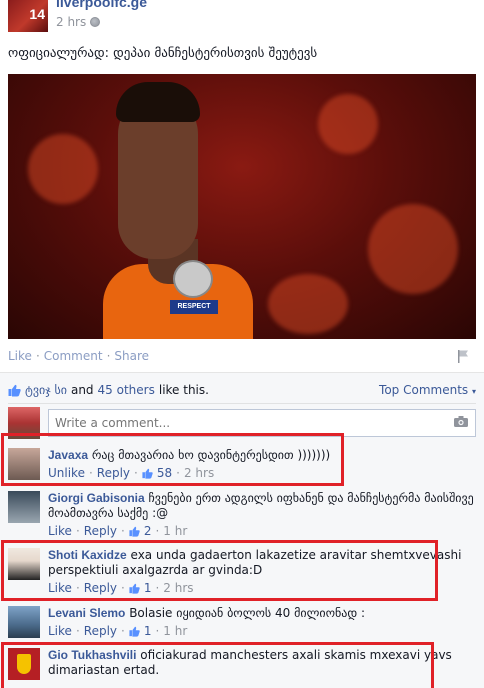  Describe the element at coordinates (242, 403) in the screenshot. I see `divider` at that location.